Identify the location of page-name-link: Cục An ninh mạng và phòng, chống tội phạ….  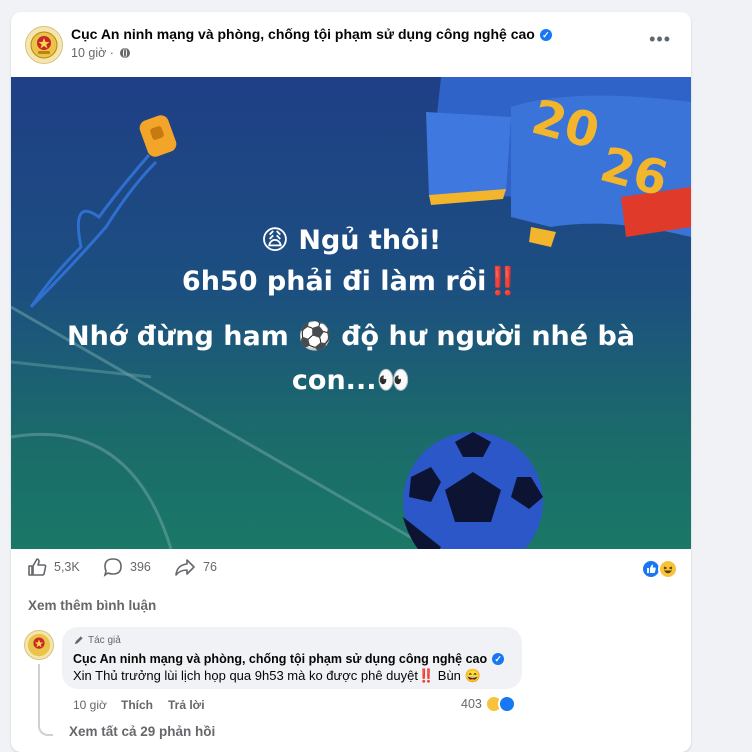
(311, 34).